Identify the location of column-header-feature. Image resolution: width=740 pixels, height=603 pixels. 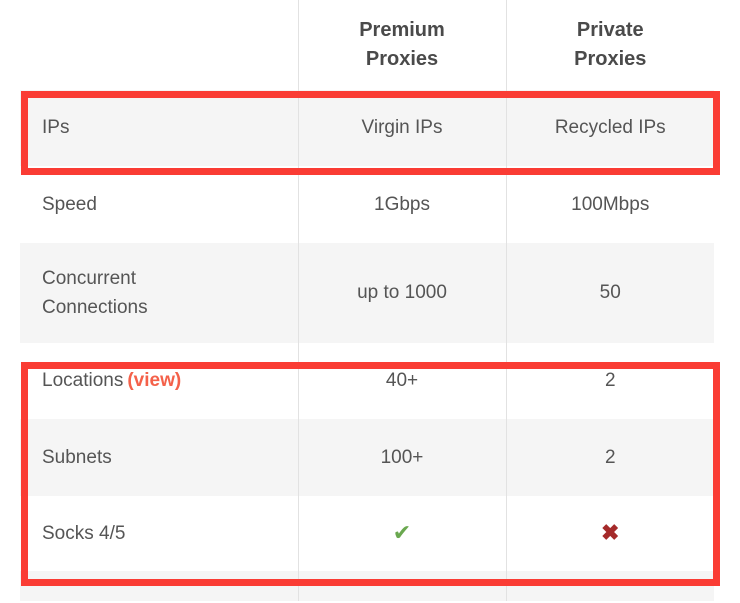
(159, 45).